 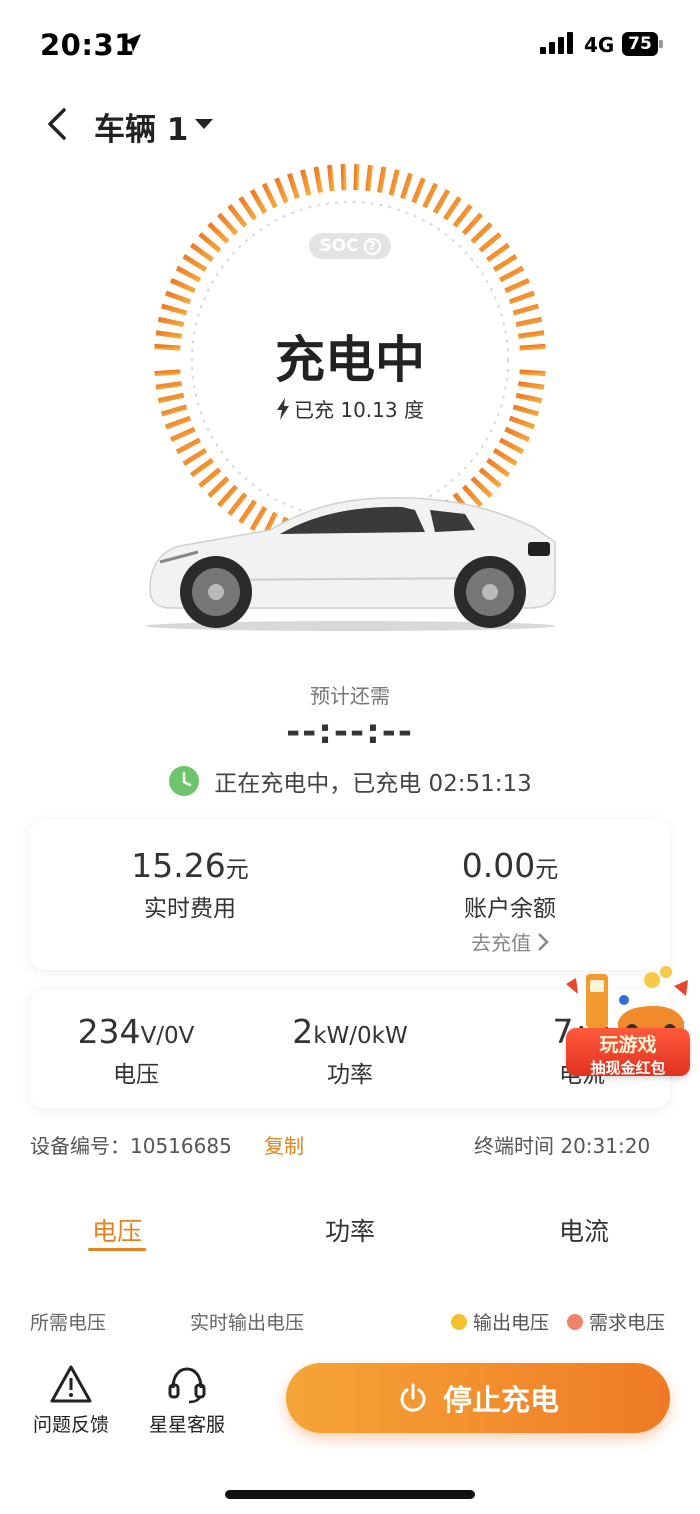 I want to click on tab-voltage: 电压, so click(x=117, y=1230).